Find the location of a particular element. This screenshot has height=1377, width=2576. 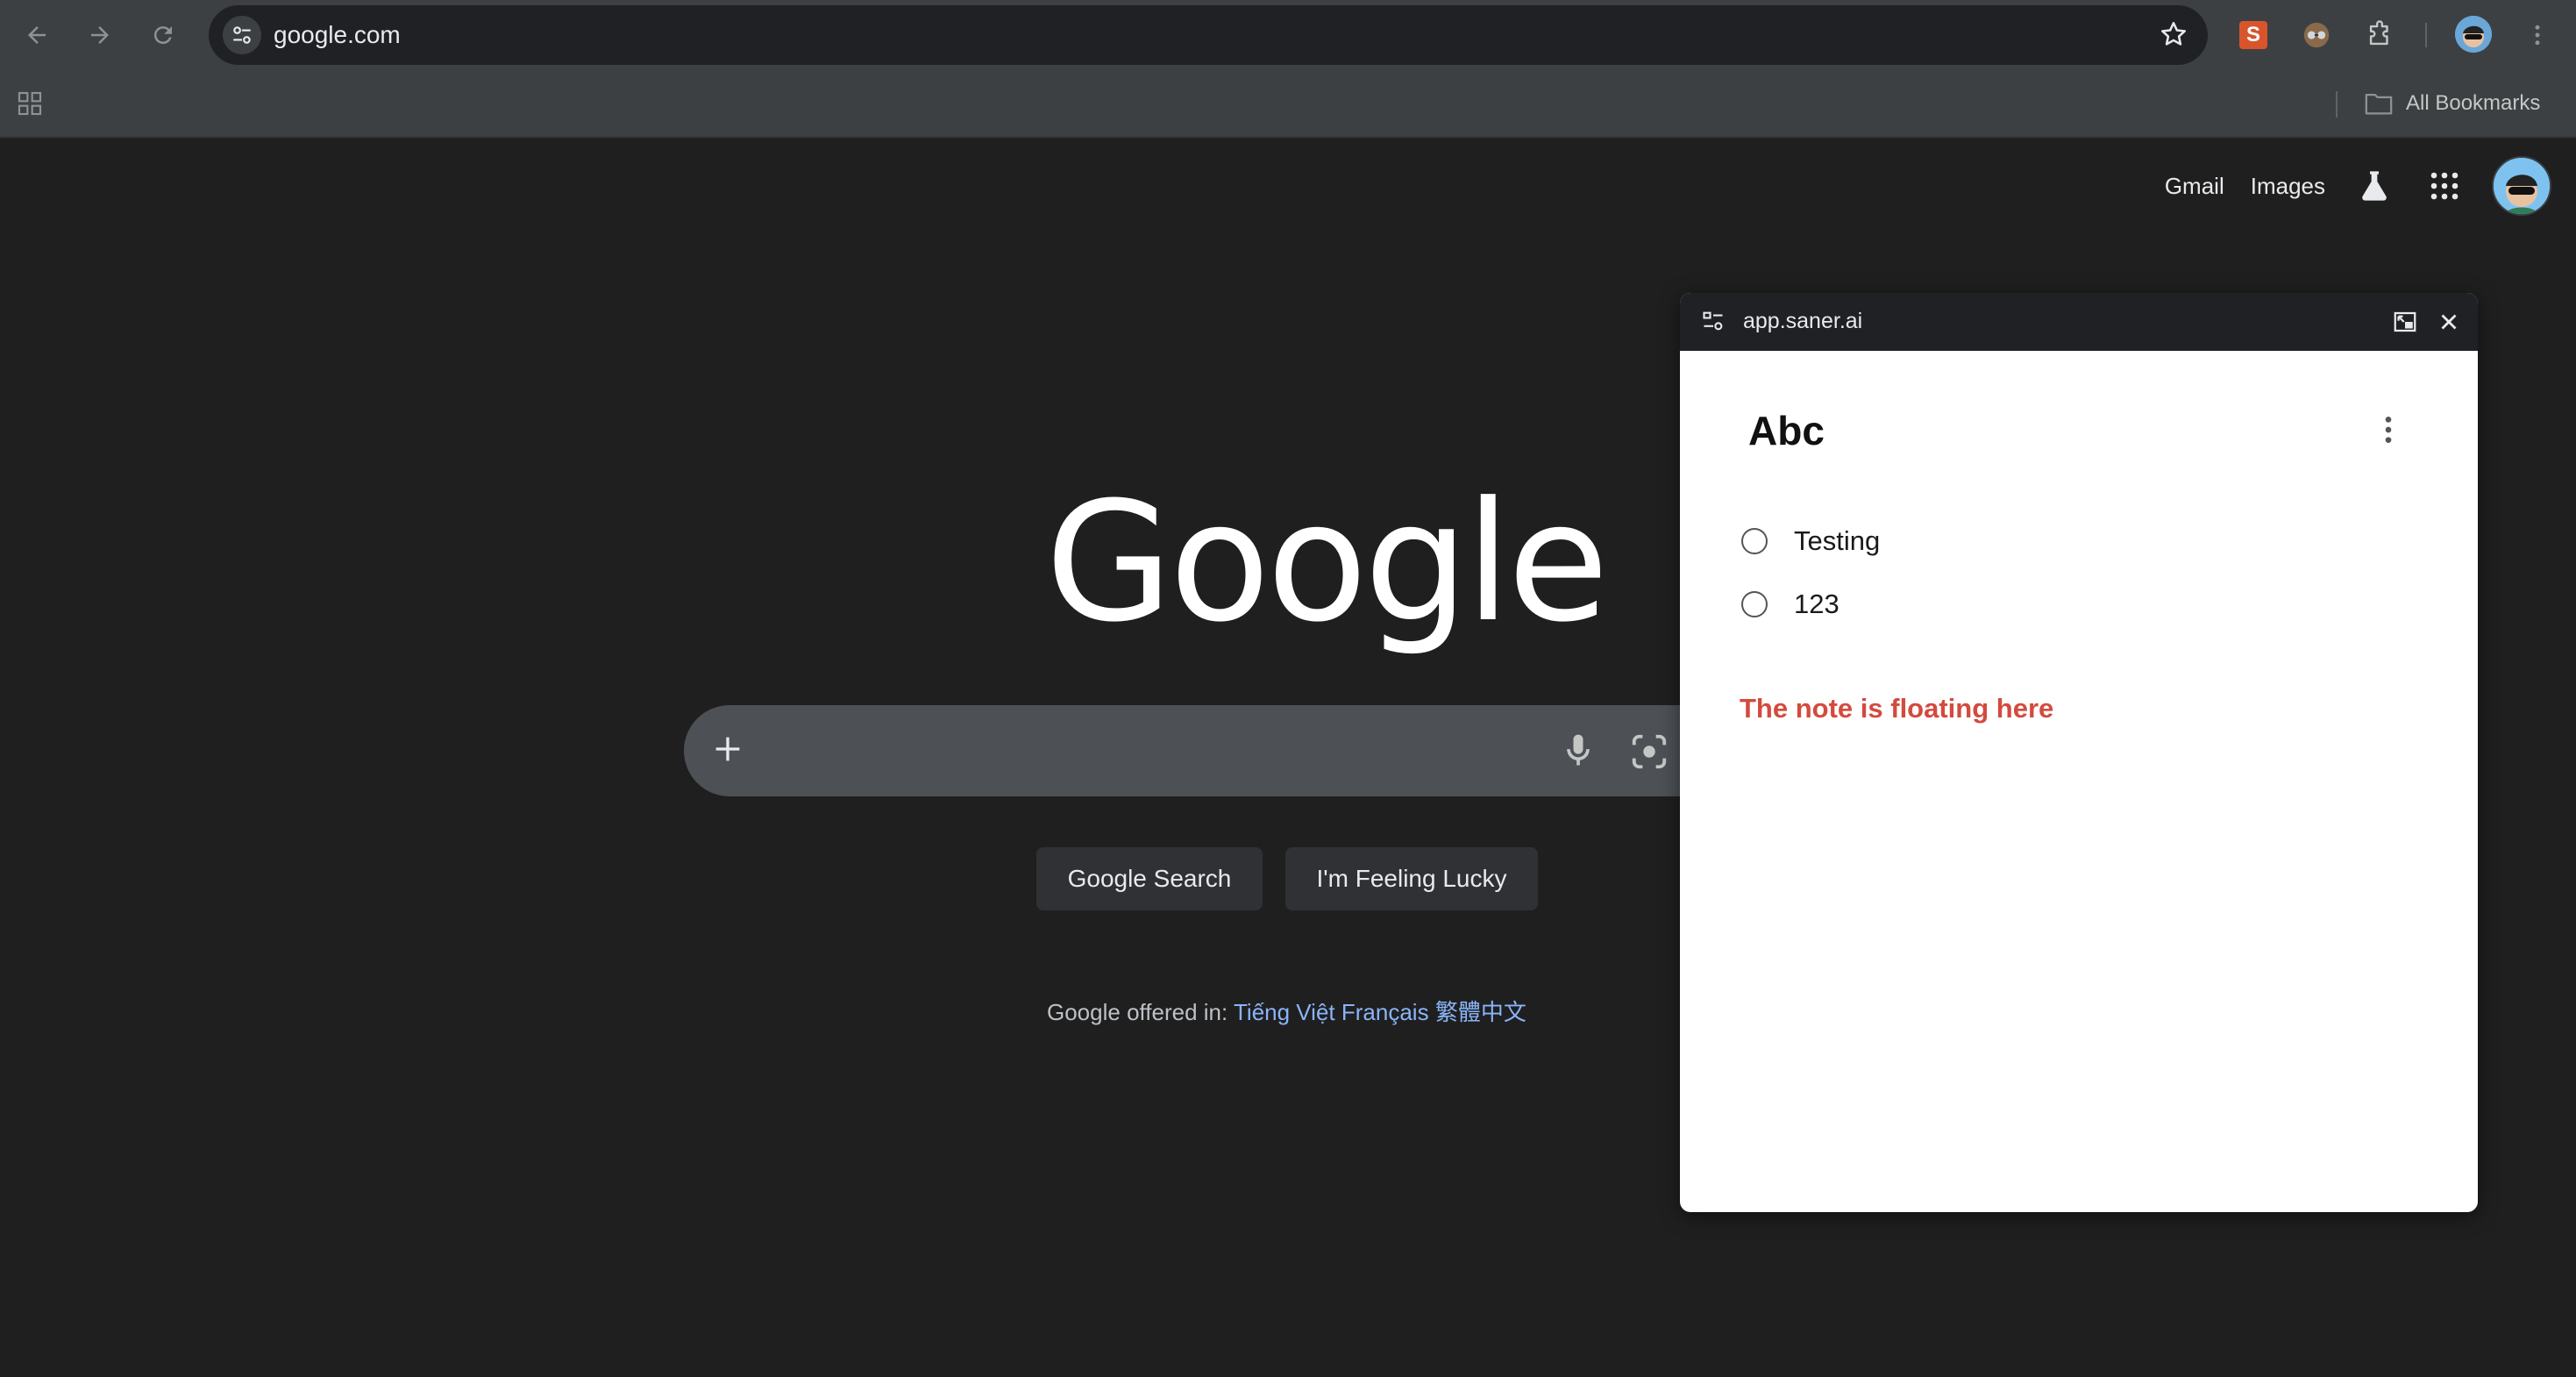

toolbar-divider is located at coordinates (2426, 35).